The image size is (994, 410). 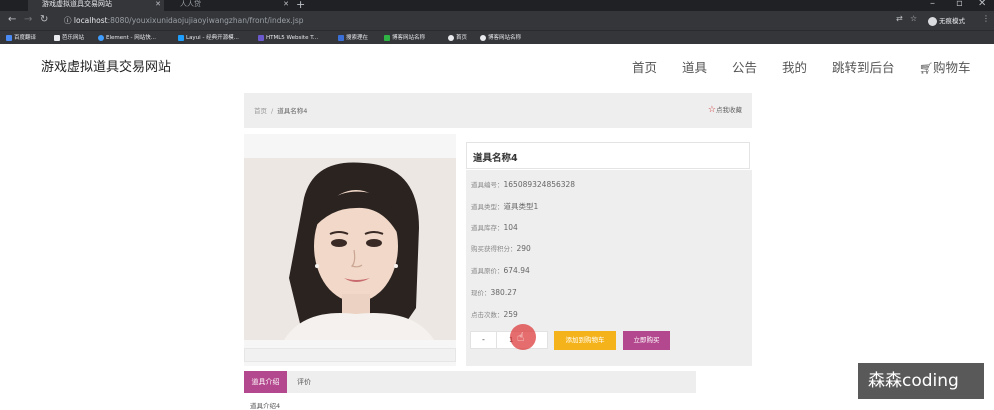 I want to click on cart-icon: 🛒︎, so click(x=926, y=68).